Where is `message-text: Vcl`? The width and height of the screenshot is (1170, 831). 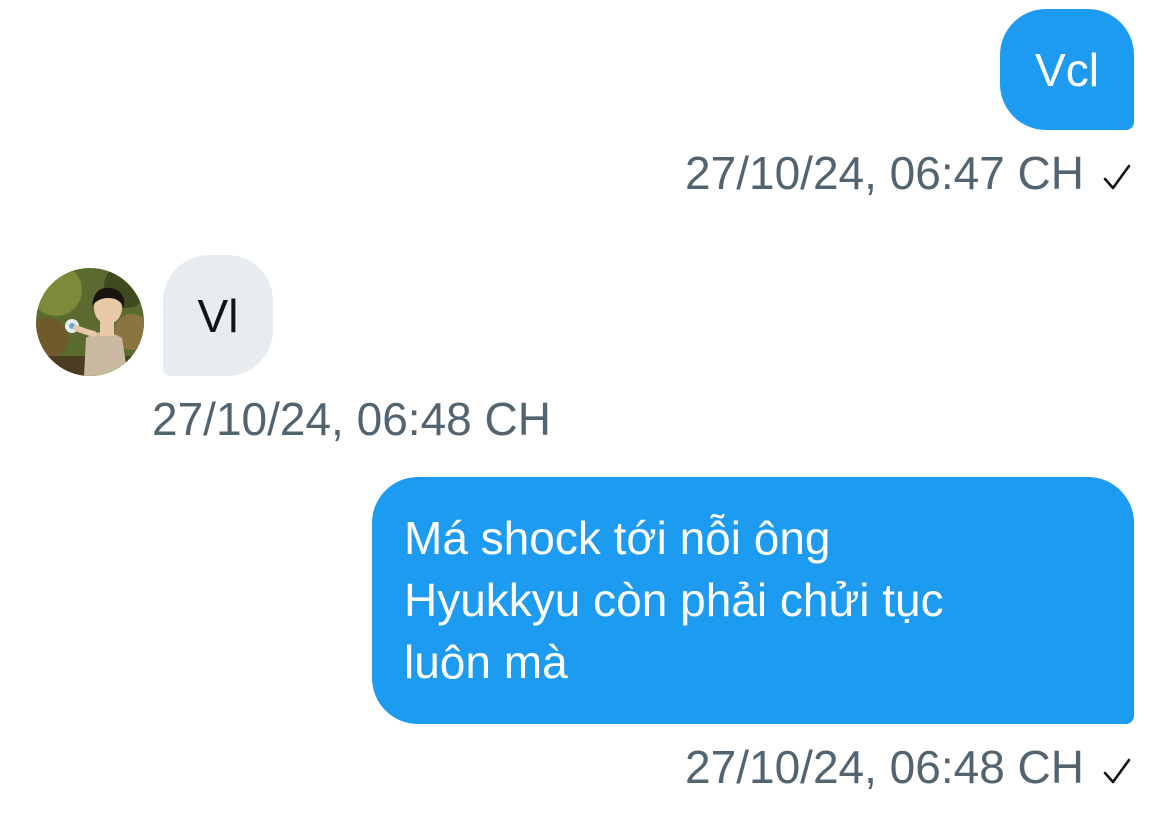 message-text: Vcl is located at coordinates (1067, 69).